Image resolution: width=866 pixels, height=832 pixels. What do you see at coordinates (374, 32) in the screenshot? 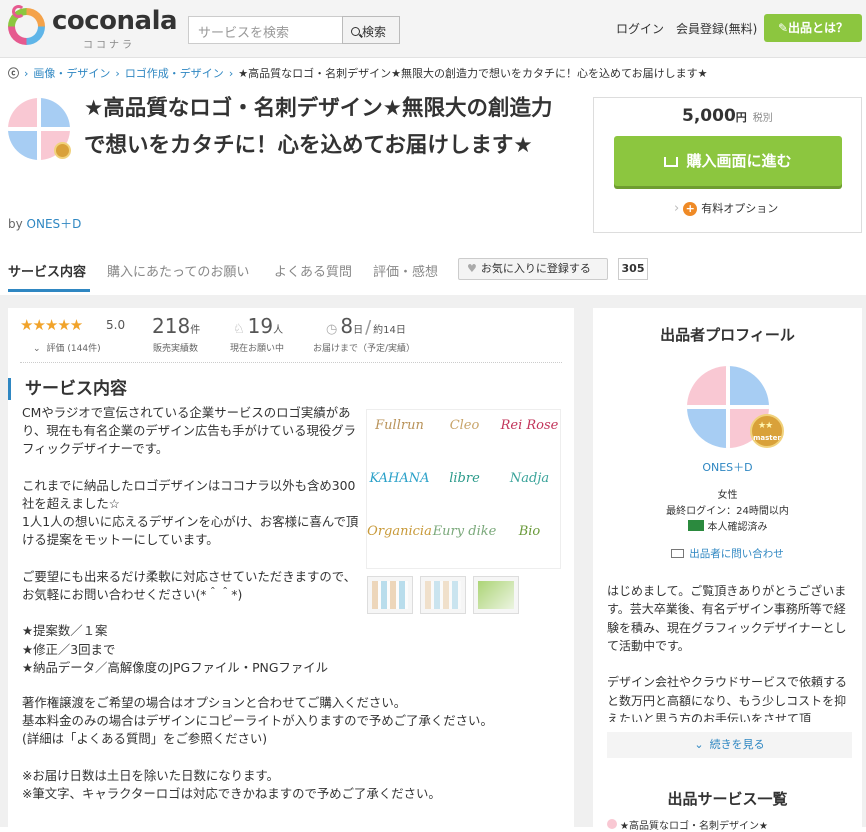
I see `search-button-label: 検索` at bounding box center [374, 32].